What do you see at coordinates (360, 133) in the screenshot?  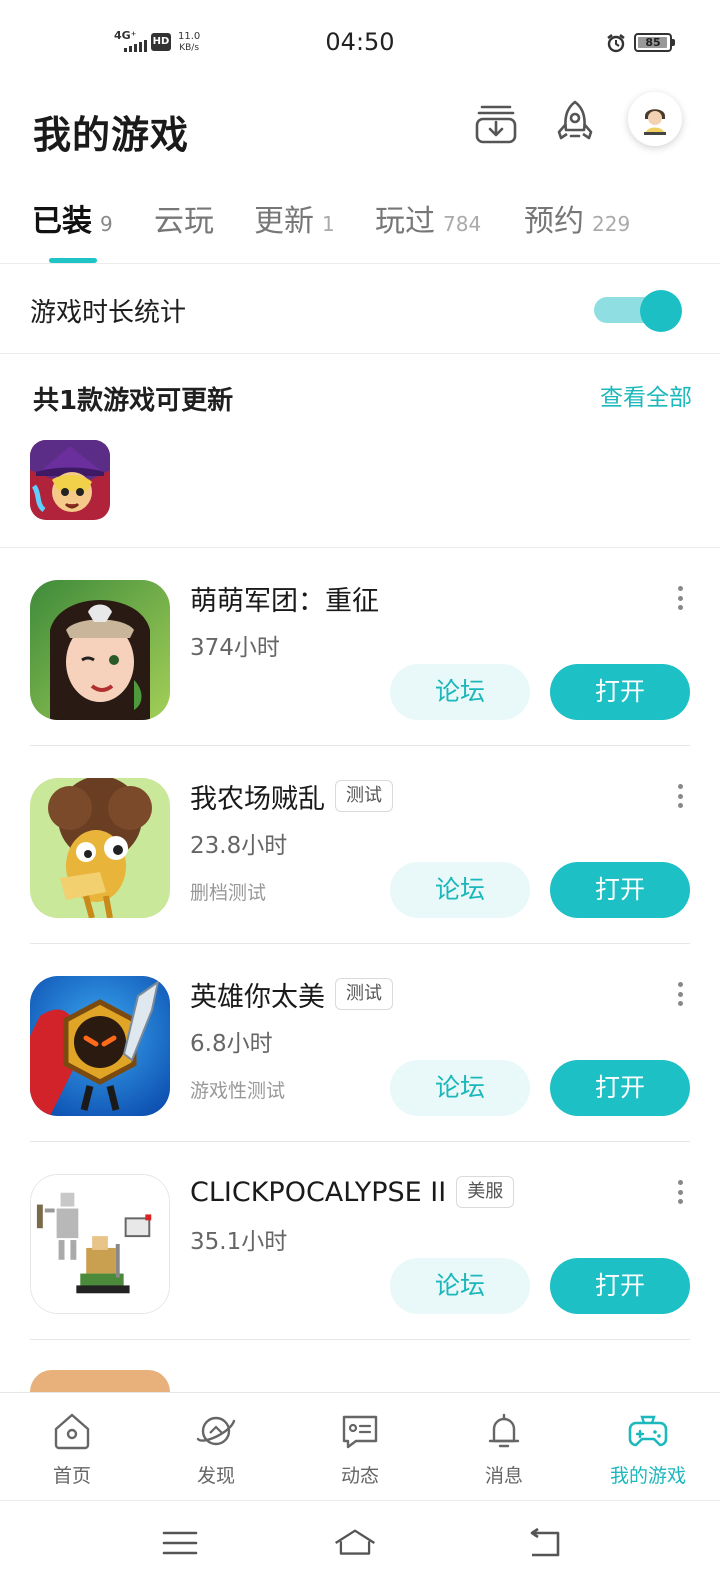 I see `header: 我的游戏` at bounding box center [360, 133].